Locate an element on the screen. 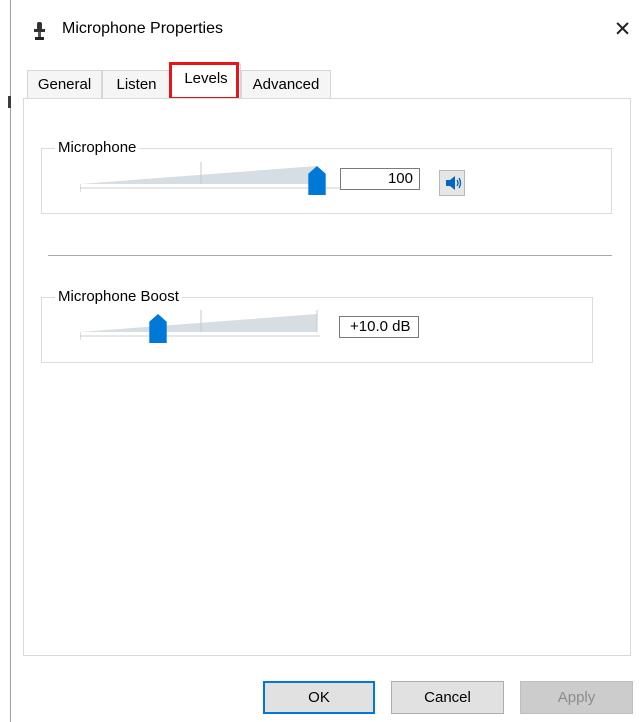 This screenshot has height=722, width=639. section-separator is located at coordinates (330, 255).